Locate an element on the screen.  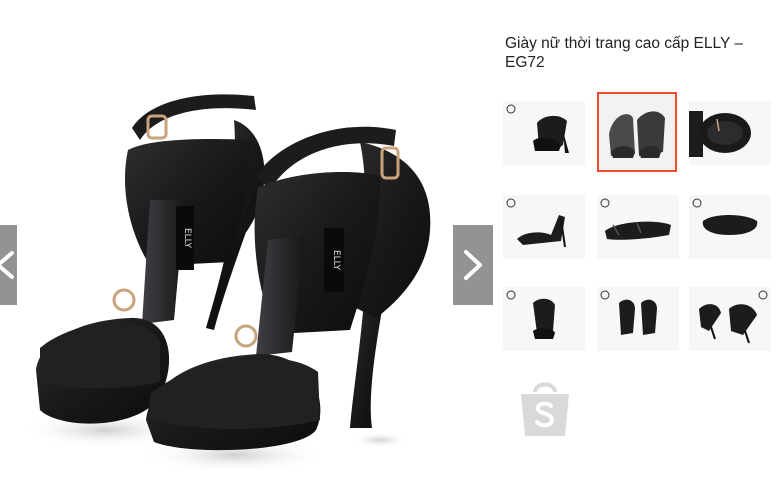
previous-image-button is located at coordinates (8, 265).